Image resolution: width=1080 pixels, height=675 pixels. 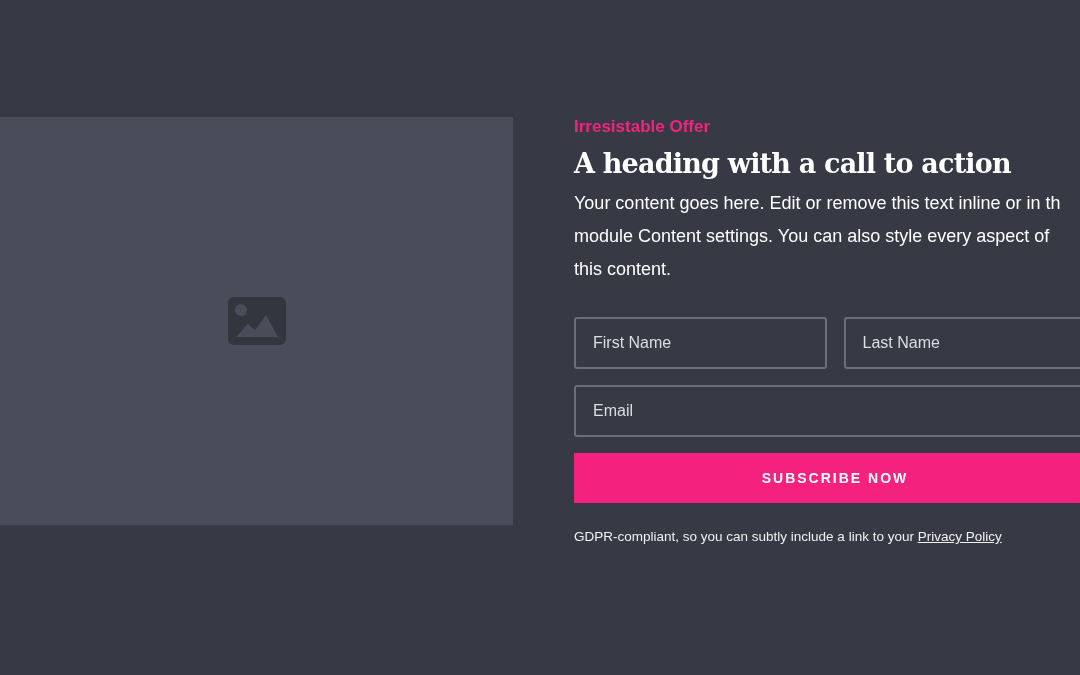 I want to click on input-field: Last Name, so click(x=961, y=343).